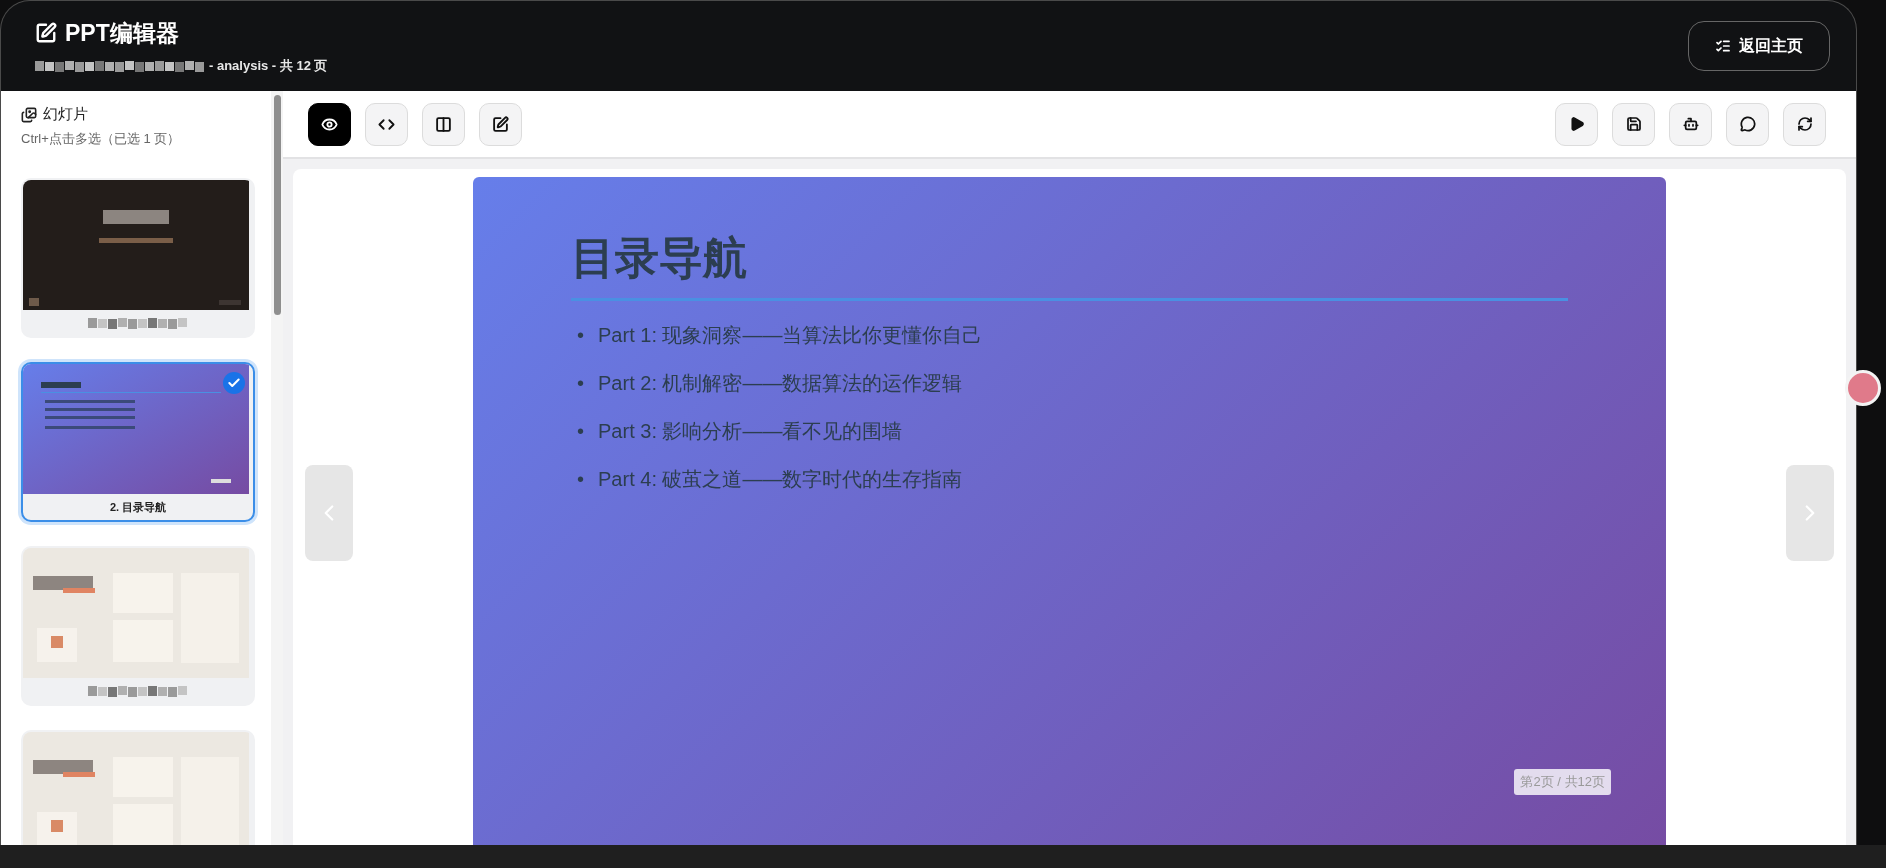 This screenshot has width=1886, height=868. I want to click on columns-icon, so click(443, 124).